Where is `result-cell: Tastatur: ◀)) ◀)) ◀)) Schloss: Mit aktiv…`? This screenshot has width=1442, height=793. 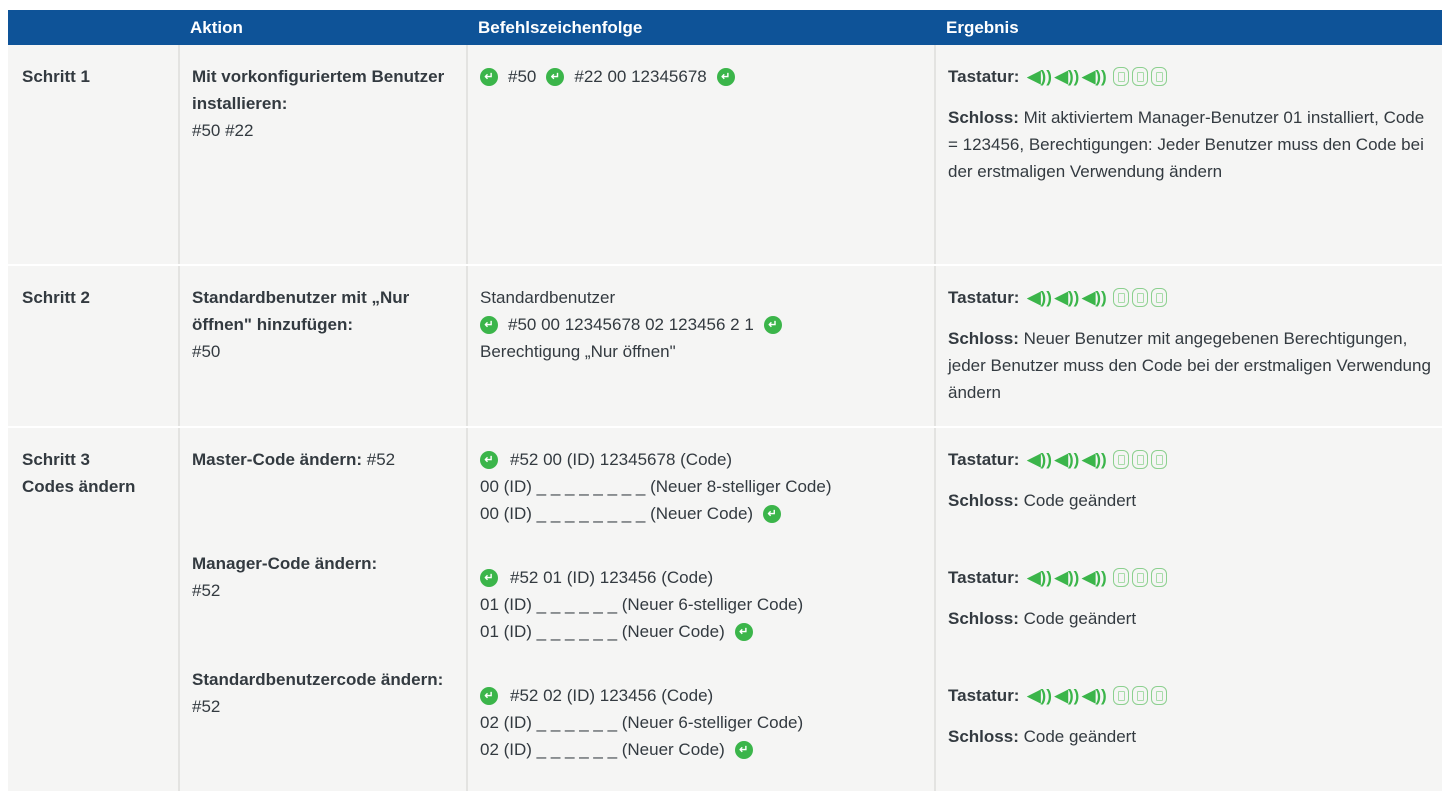 result-cell: Tastatur: ◀)) ◀)) ◀)) Schloss: Mit aktiv… is located at coordinates (1188, 154).